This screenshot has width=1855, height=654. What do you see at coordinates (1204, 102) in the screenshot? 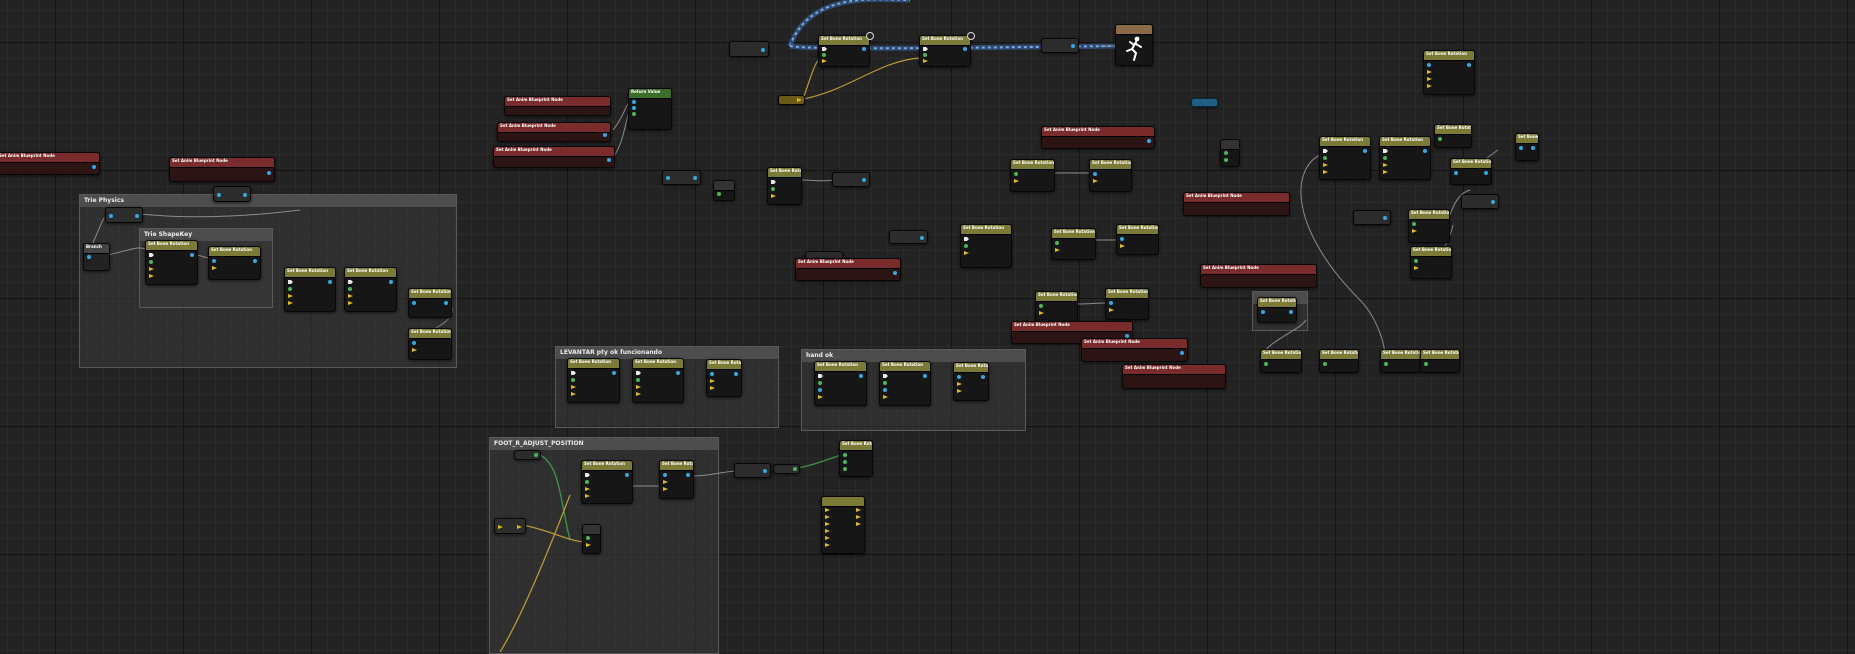
I see `bool-variable-node` at bounding box center [1204, 102].